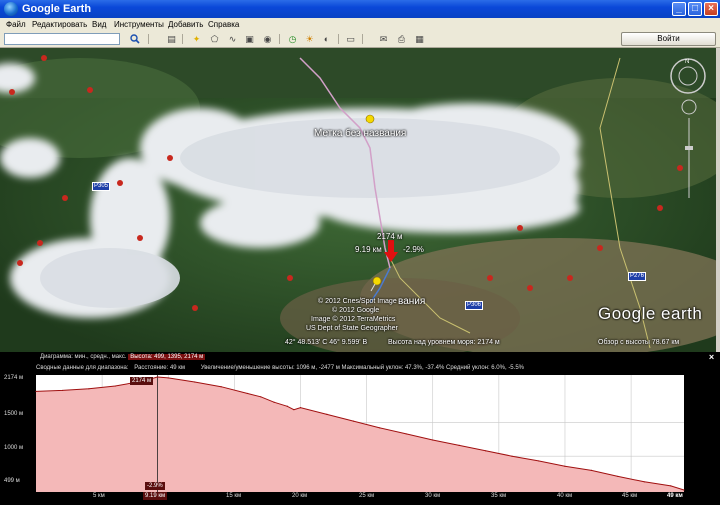  What do you see at coordinates (413, 249) in the screenshot?
I see `map-cursor-slope: -2.9%` at bounding box center [413, 249].